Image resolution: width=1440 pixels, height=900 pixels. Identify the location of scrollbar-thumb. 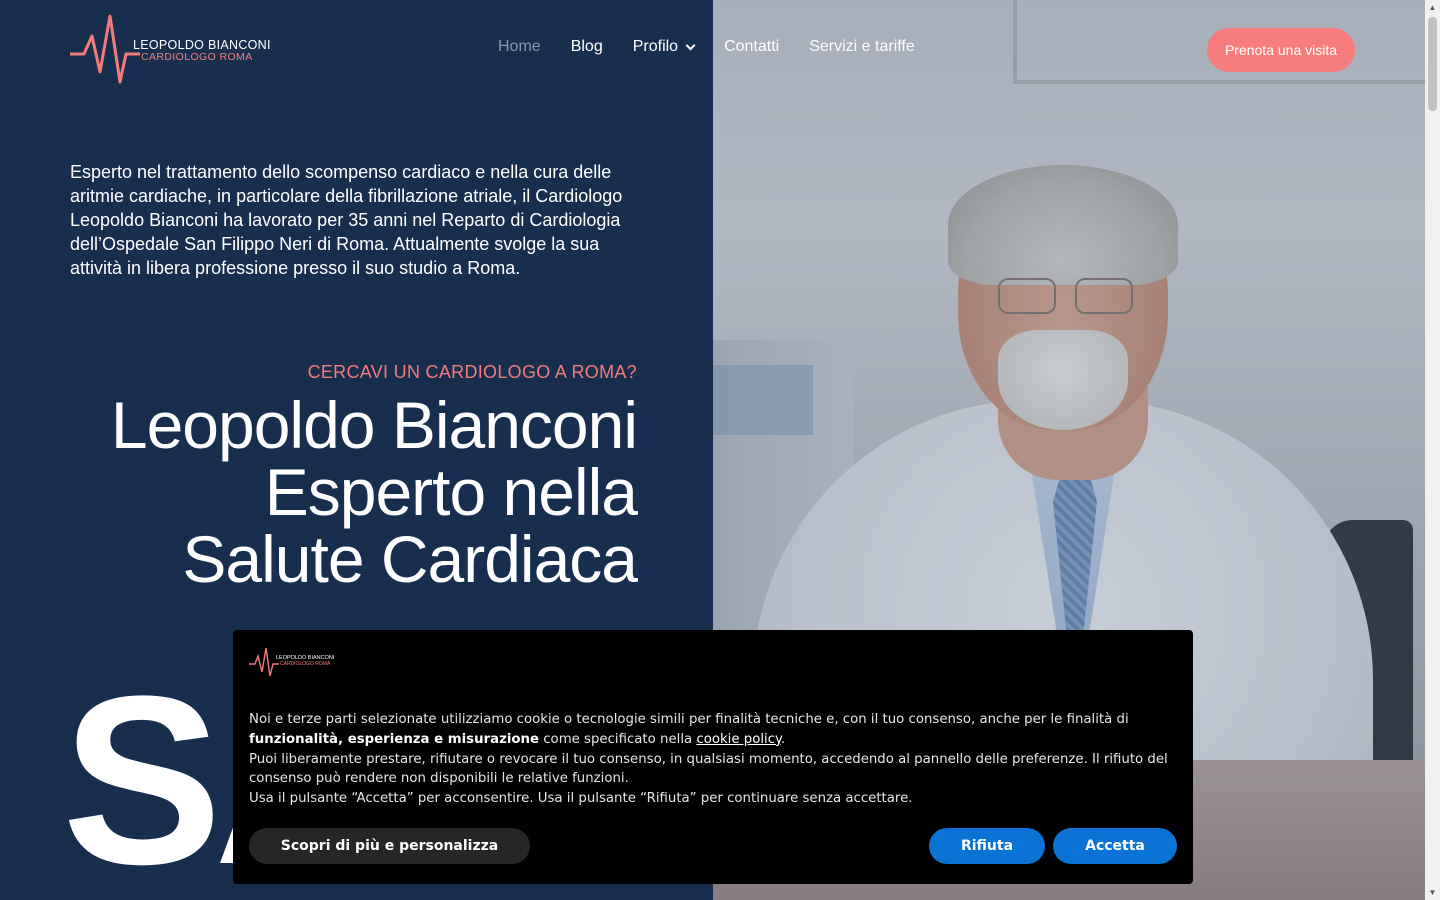
(1432, 64).